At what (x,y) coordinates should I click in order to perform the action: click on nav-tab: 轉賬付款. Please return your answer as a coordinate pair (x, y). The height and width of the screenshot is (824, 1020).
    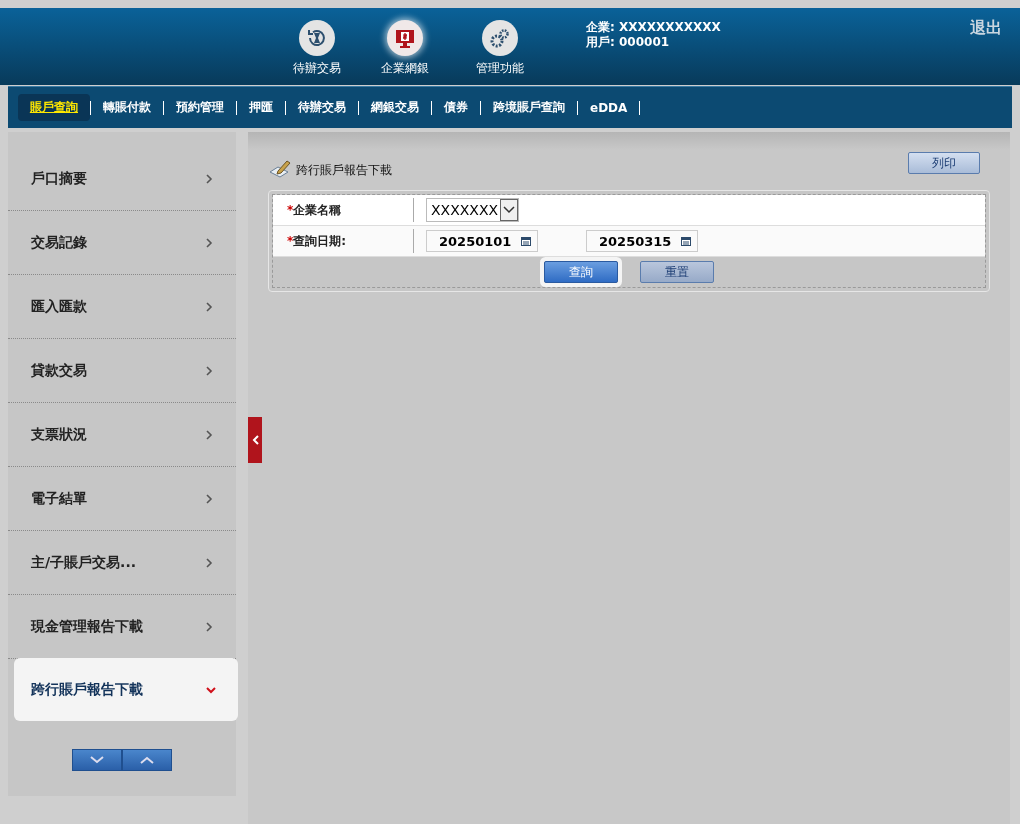
    Looking at the image, I should click on (127, 107).